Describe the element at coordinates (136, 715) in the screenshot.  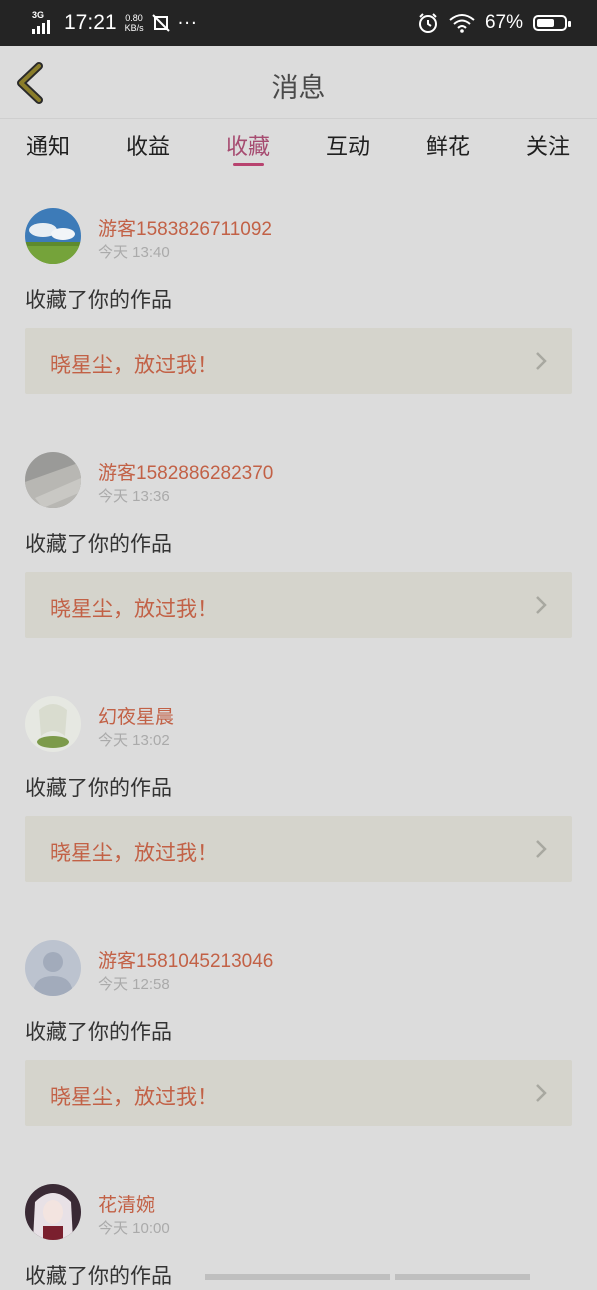
I see `username: 幻夜星晨` at that location.